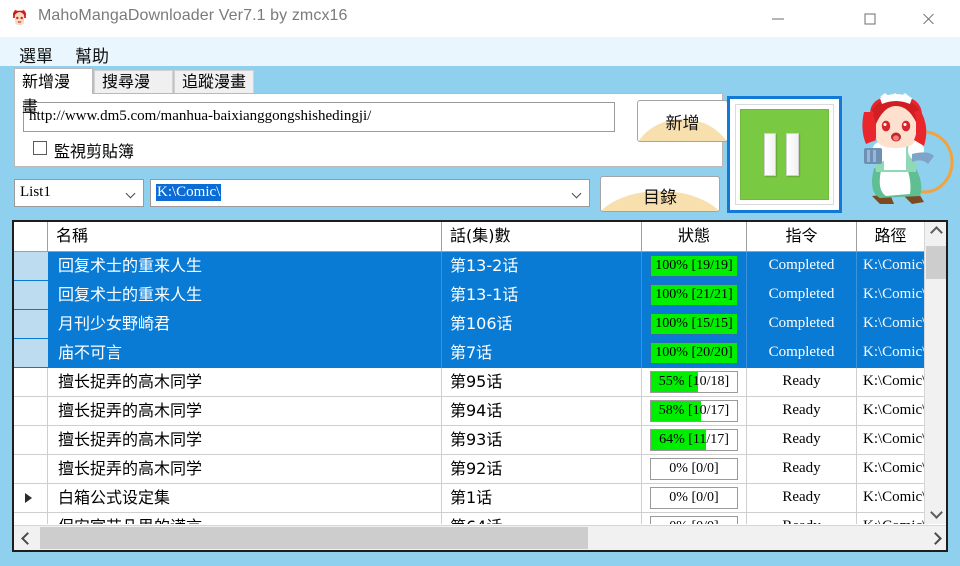 Image resolution: width=960 pixels, height=566 pixels. What do you see at coordinates (694, 236) in the screenshot?
I see `column-header-status: 狀態` at bounding box center [694, 236].